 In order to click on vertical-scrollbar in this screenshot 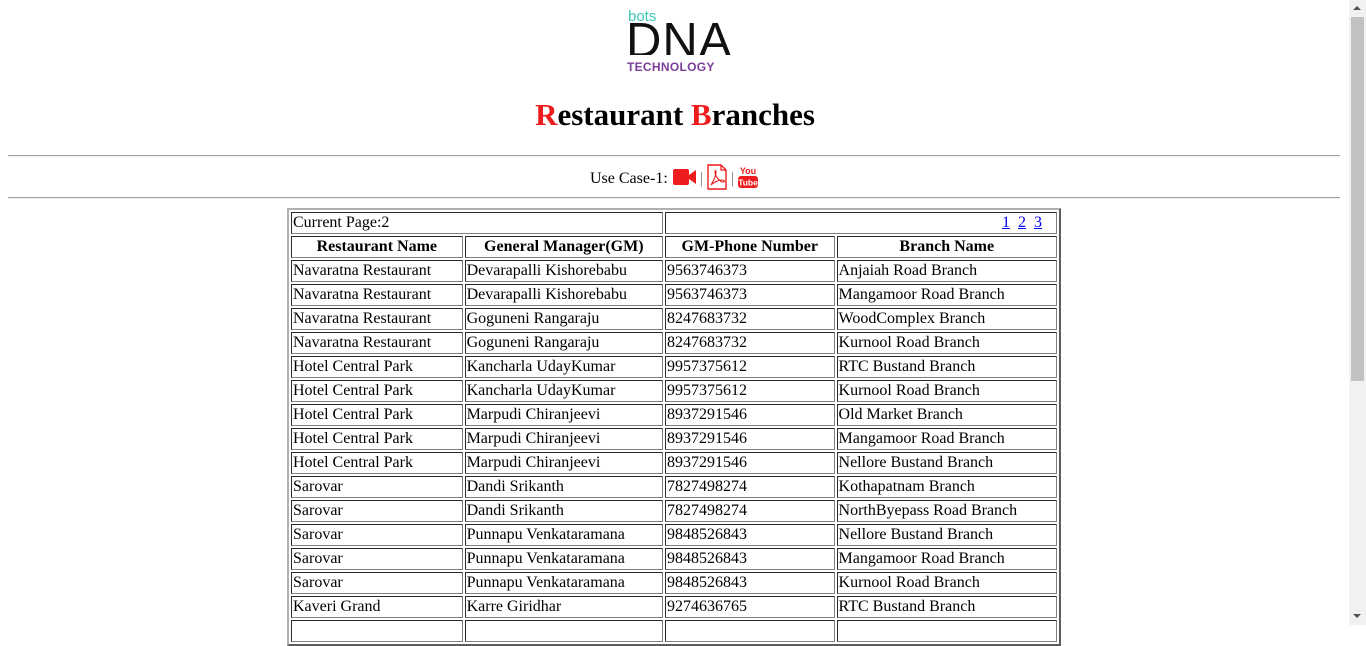, I will do `click(1357, 312)`.